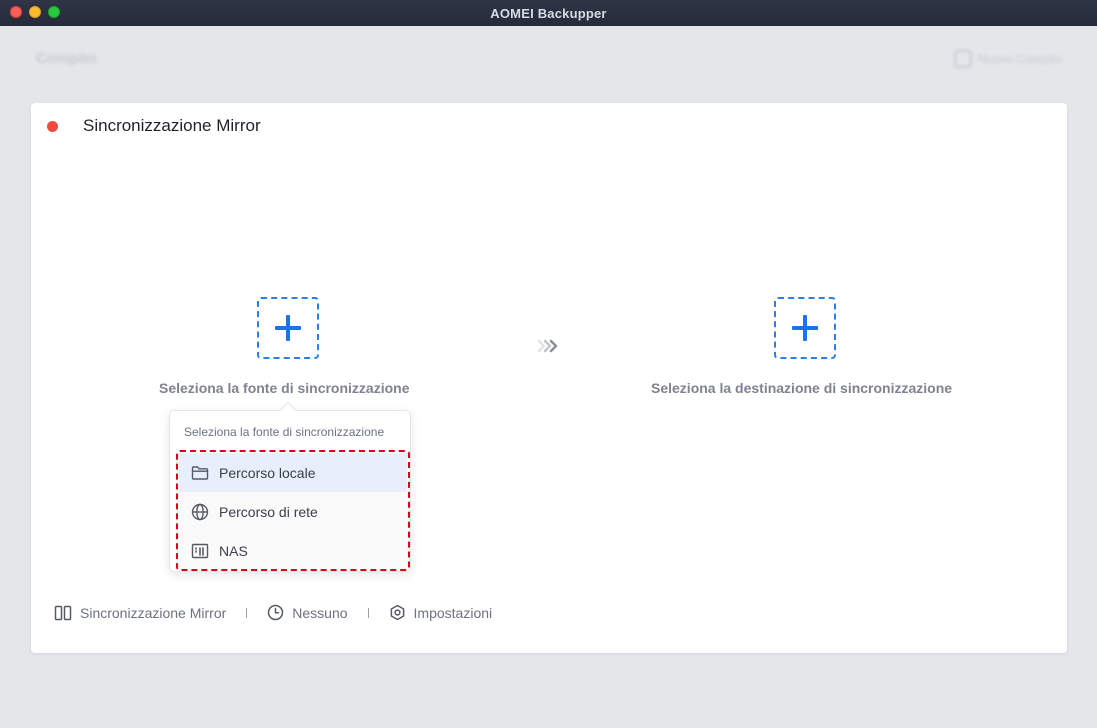  I want to click on folder-icon, so click(200, 472).